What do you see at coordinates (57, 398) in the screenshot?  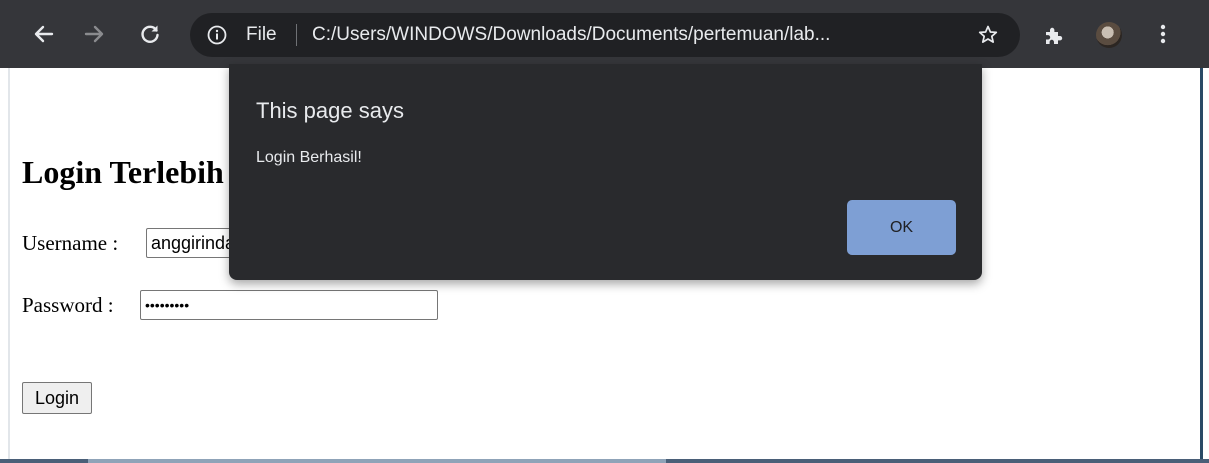 I see `login-button: Login` at bounding box center [57, 398].